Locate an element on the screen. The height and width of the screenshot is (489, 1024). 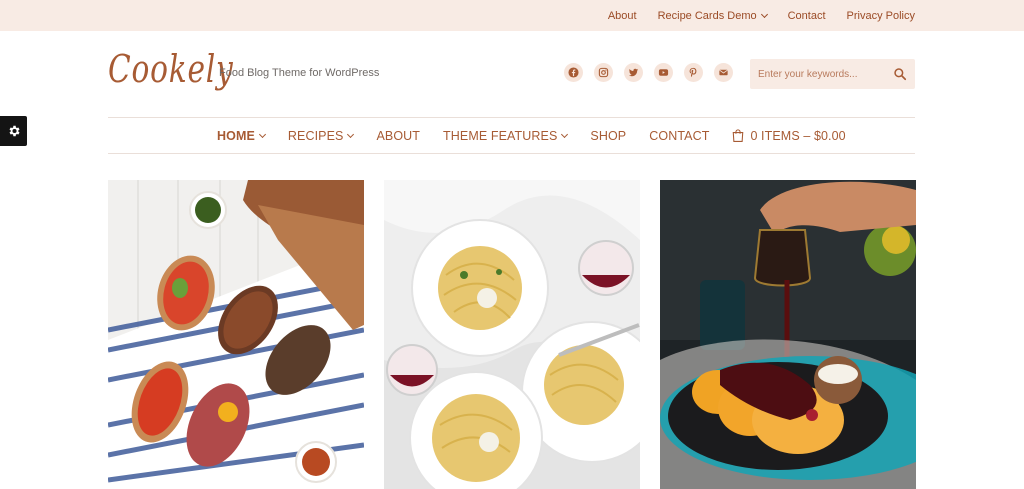
email-icon is located at coordinates (723, 72).